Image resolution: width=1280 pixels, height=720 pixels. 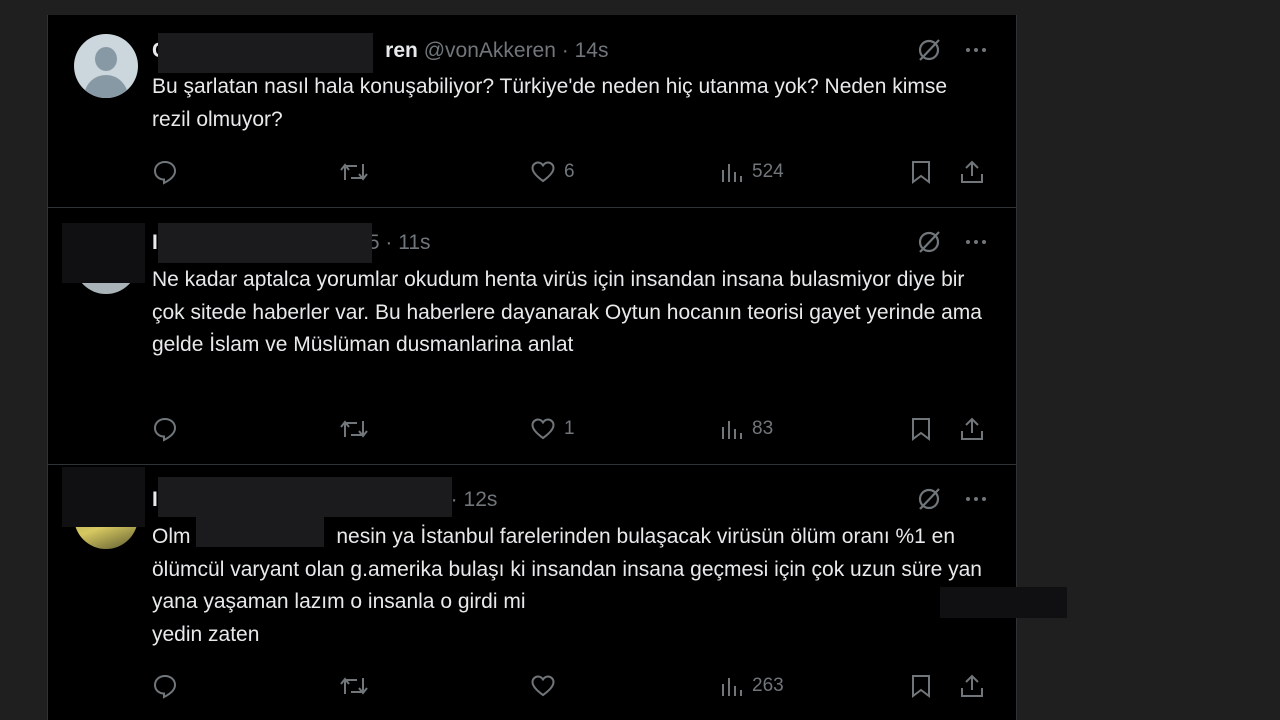 What do you see at coordinates (206, 634) in the screenshot?
I see `tweet-text-end: yedin zaten` at bounding box center [206, 634].